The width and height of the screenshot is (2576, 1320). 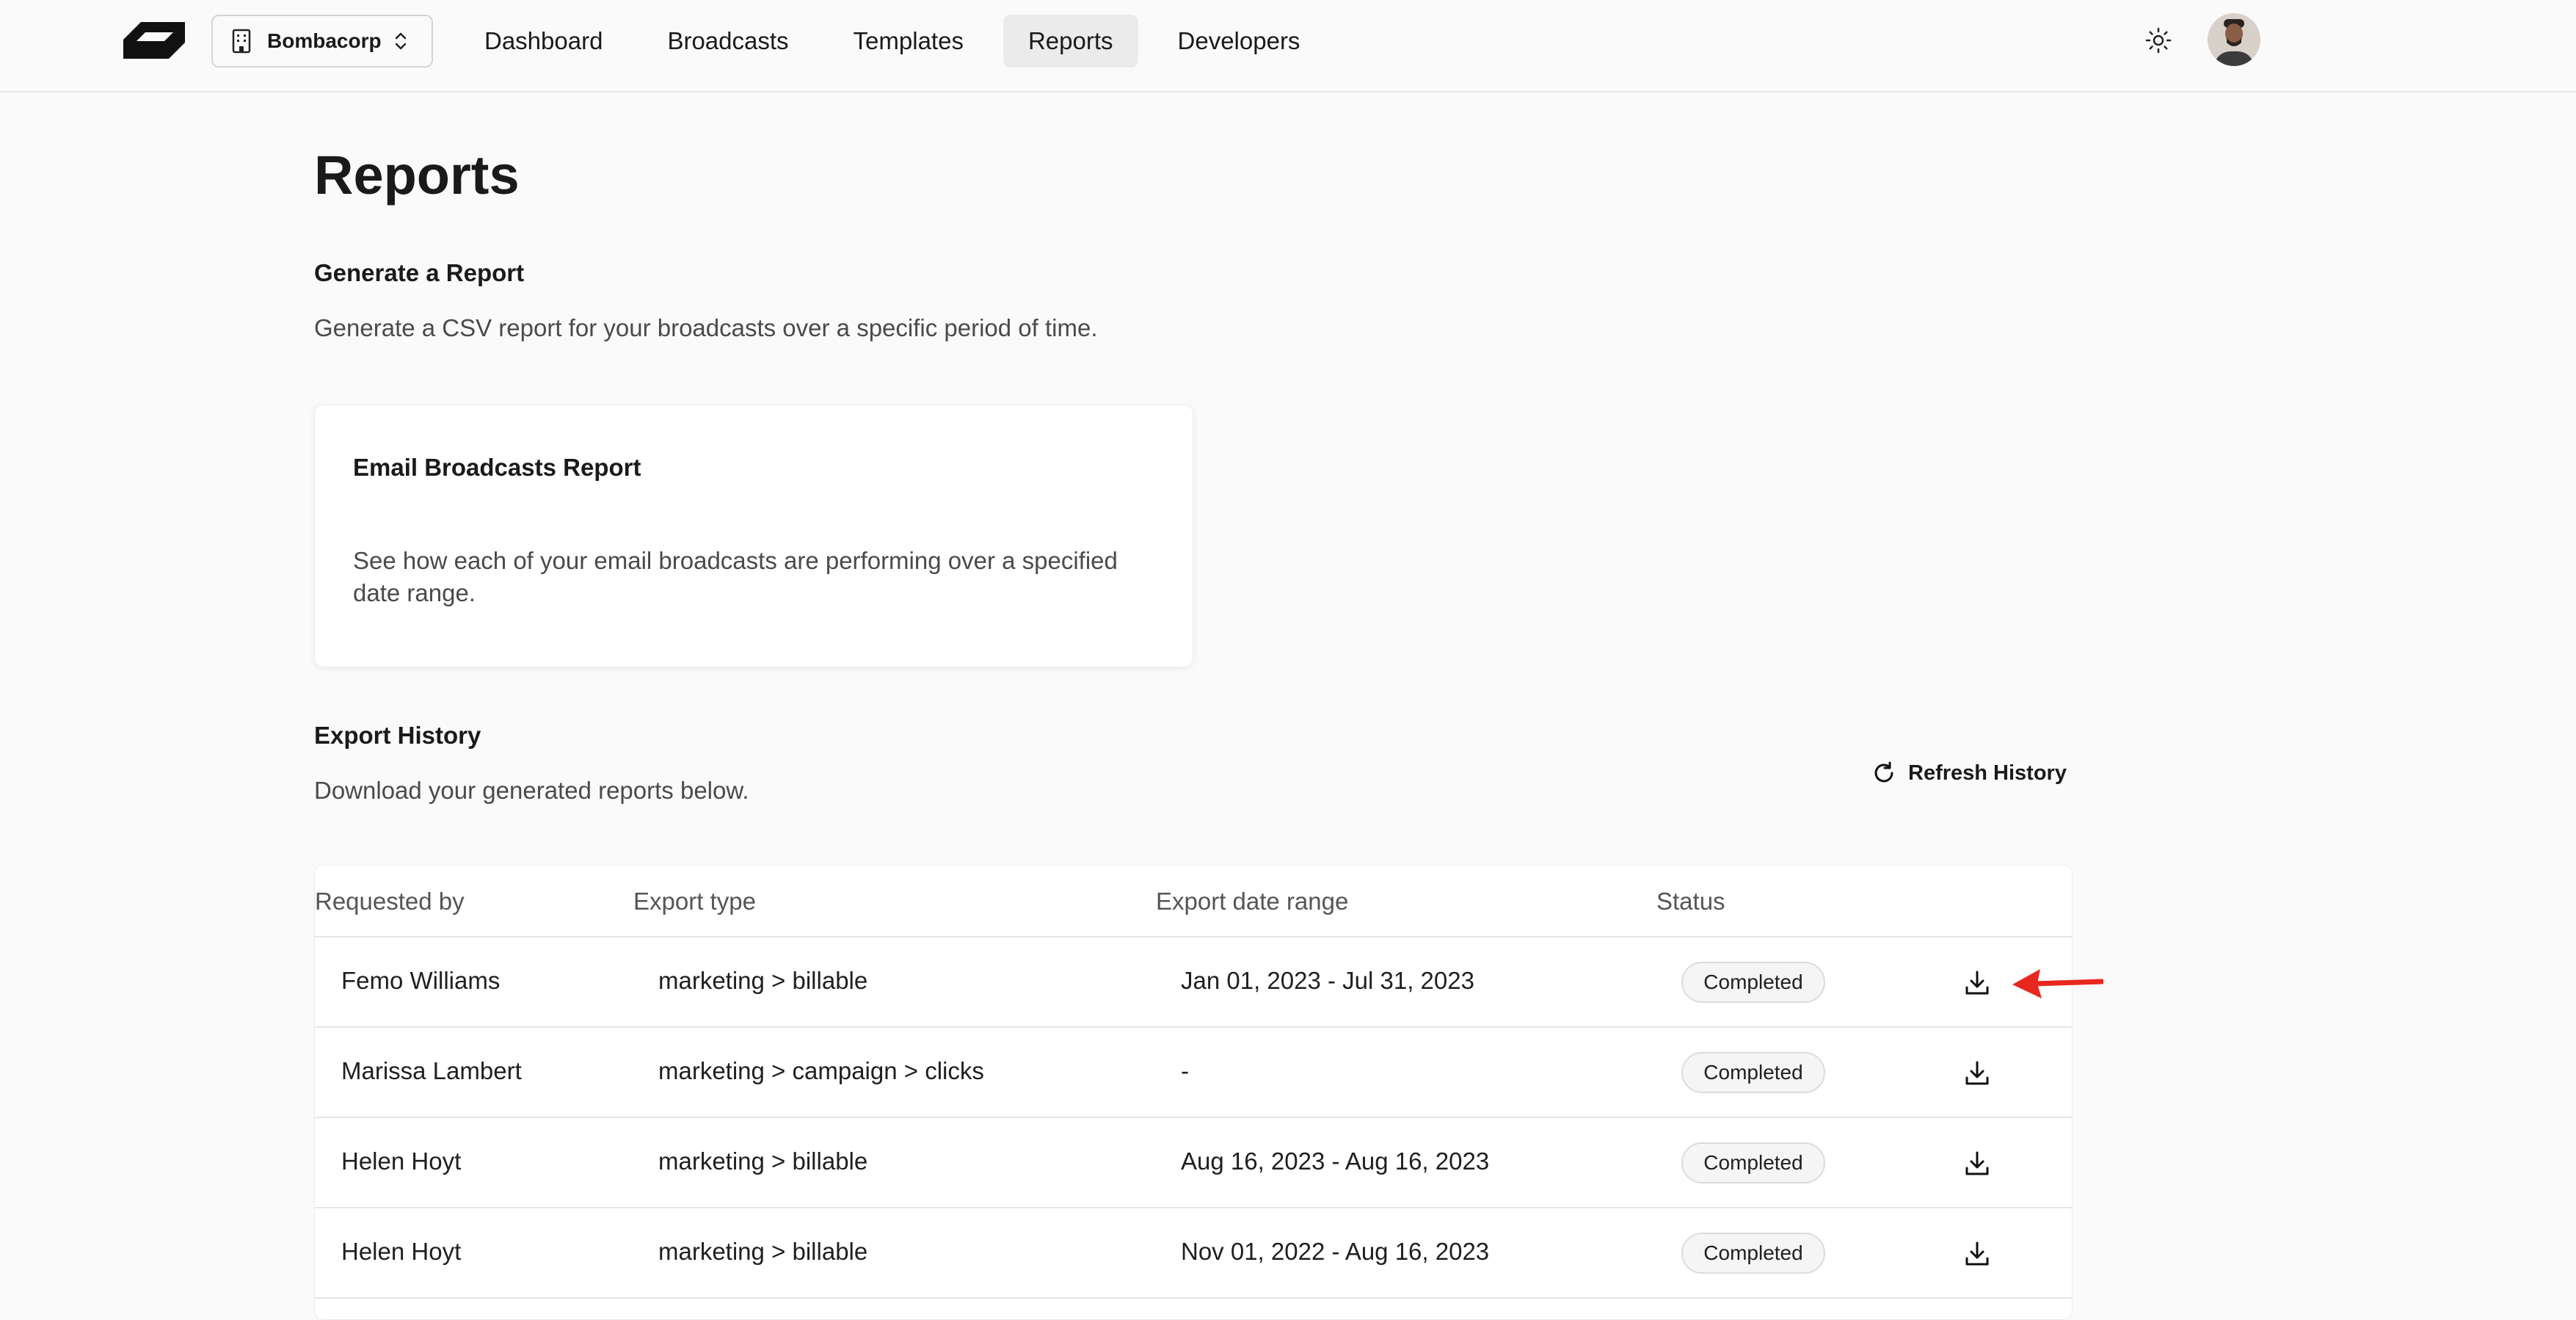 I want to click on header-requested-by: Requested by, so click(x=390, y=901).